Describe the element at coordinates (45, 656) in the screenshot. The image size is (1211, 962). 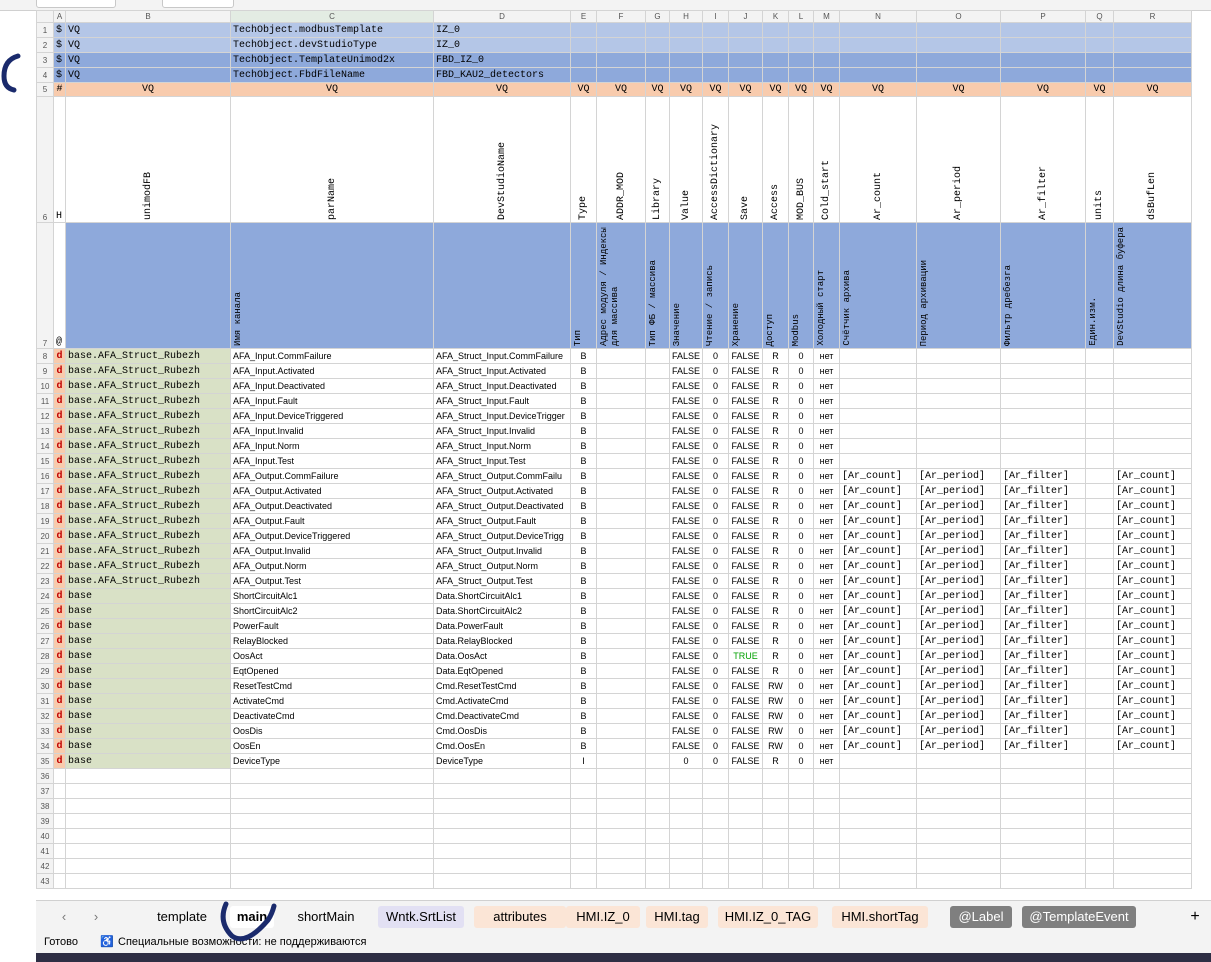
I see `row-header: 28` at that location.